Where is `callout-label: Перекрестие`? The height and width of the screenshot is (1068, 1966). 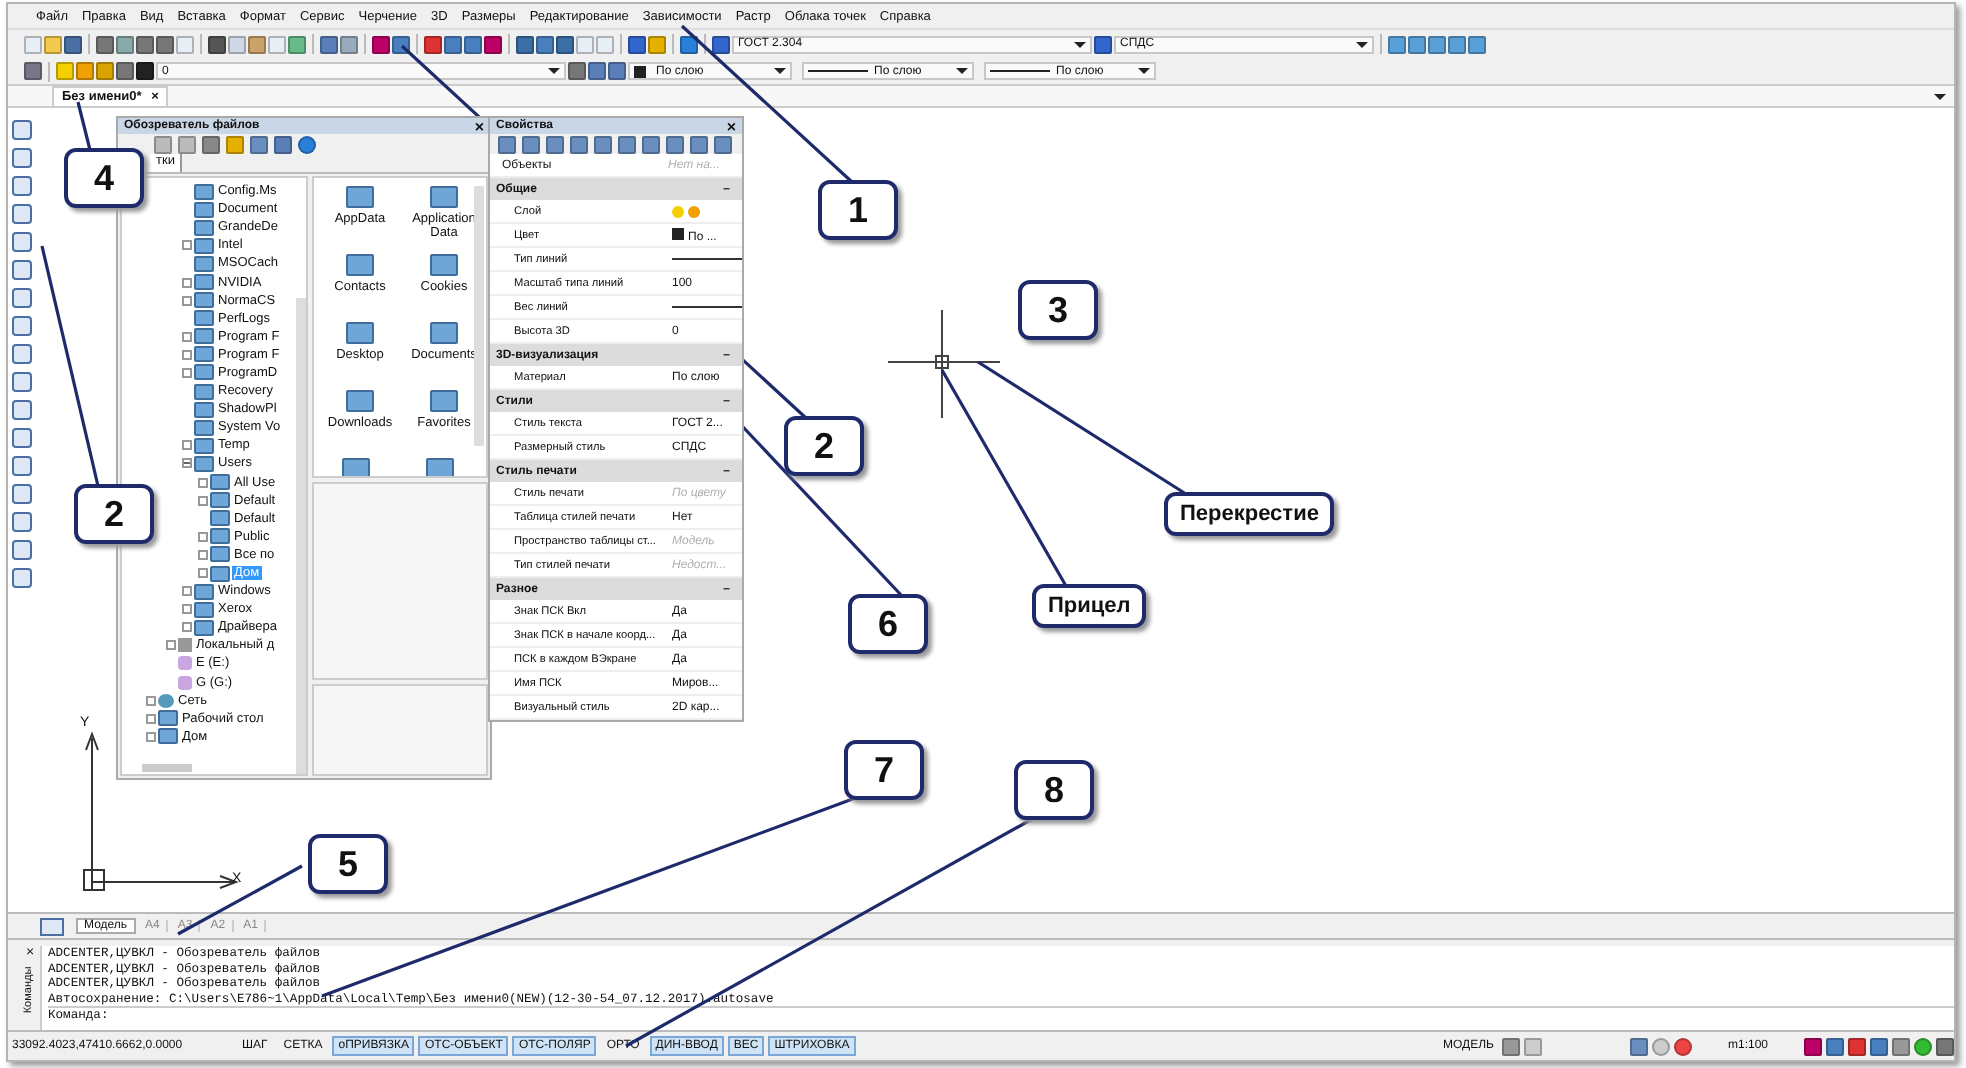
callout-label: Перекрестие is located at coordinates (1249, 514).